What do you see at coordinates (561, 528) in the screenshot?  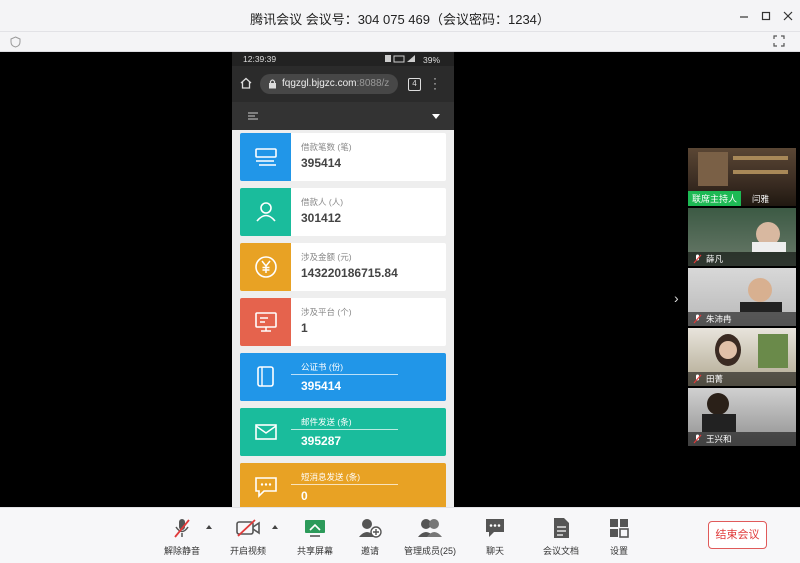 I see `document-icon` at bounding box center [561, 528].